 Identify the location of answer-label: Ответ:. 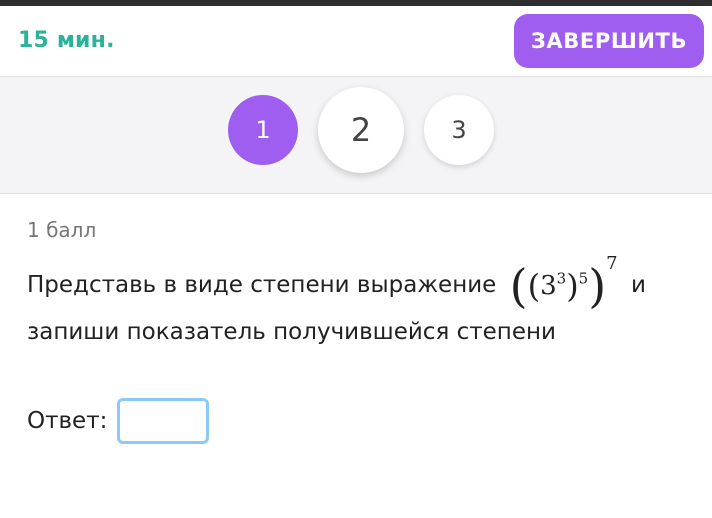
(67, 421).